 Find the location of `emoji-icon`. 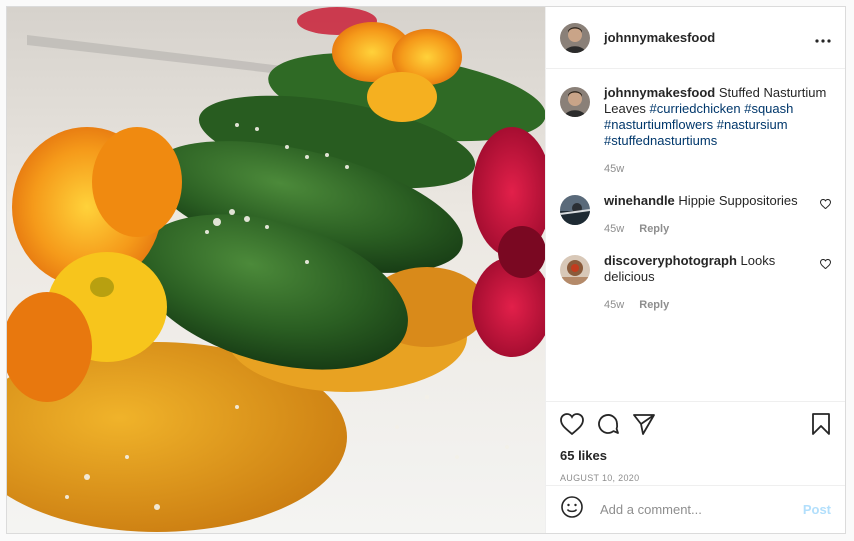

emoji-icon is located at coordinates (572, 509).